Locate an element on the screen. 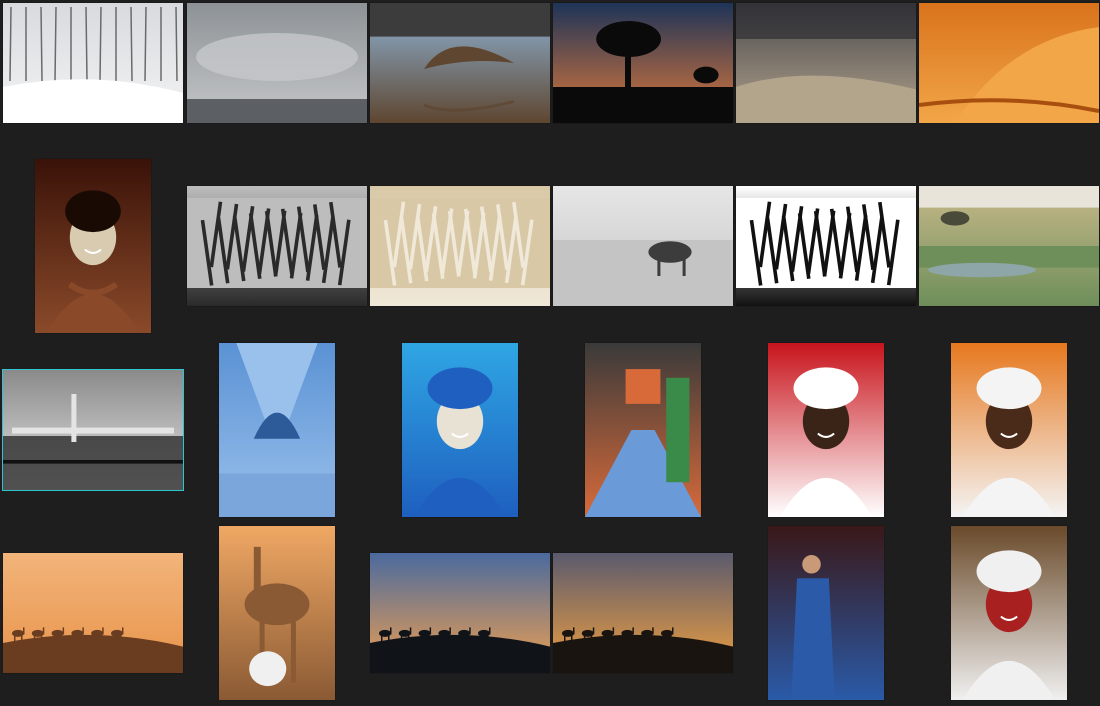  orange-sand-ridge-photo is located at coordinates (1008, 63).